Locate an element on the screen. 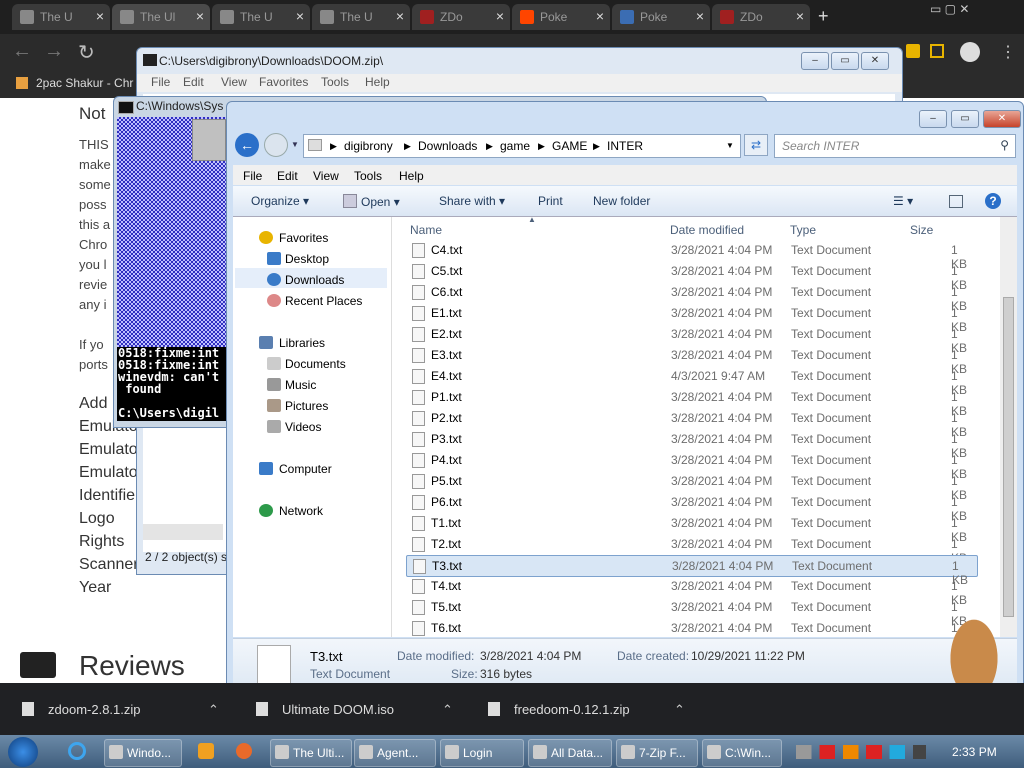 The image size is (1024, 768). file-row: P6.txt 3/28/2021 4:04 PM Text Document 1 KB is located at coordinates (691, 507).